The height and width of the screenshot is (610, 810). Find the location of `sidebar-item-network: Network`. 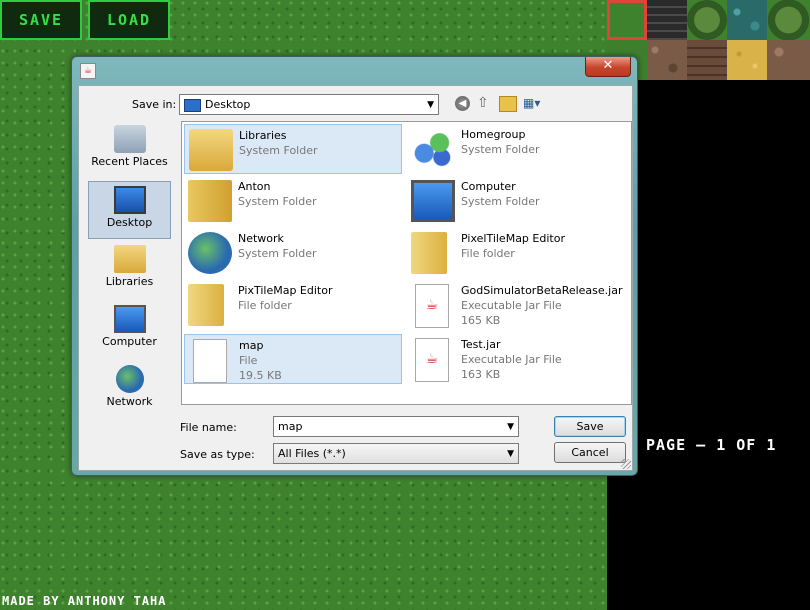

sidebar-item-network: Network is located at coordinates (129, 390).